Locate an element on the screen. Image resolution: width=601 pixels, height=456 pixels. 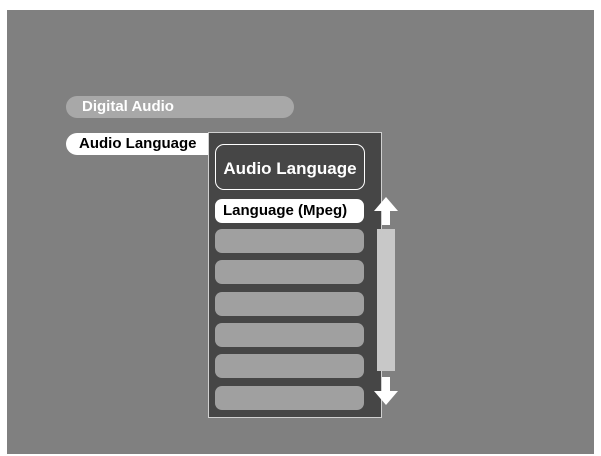
arrow-up-icon is located at coordinates (386, 211).